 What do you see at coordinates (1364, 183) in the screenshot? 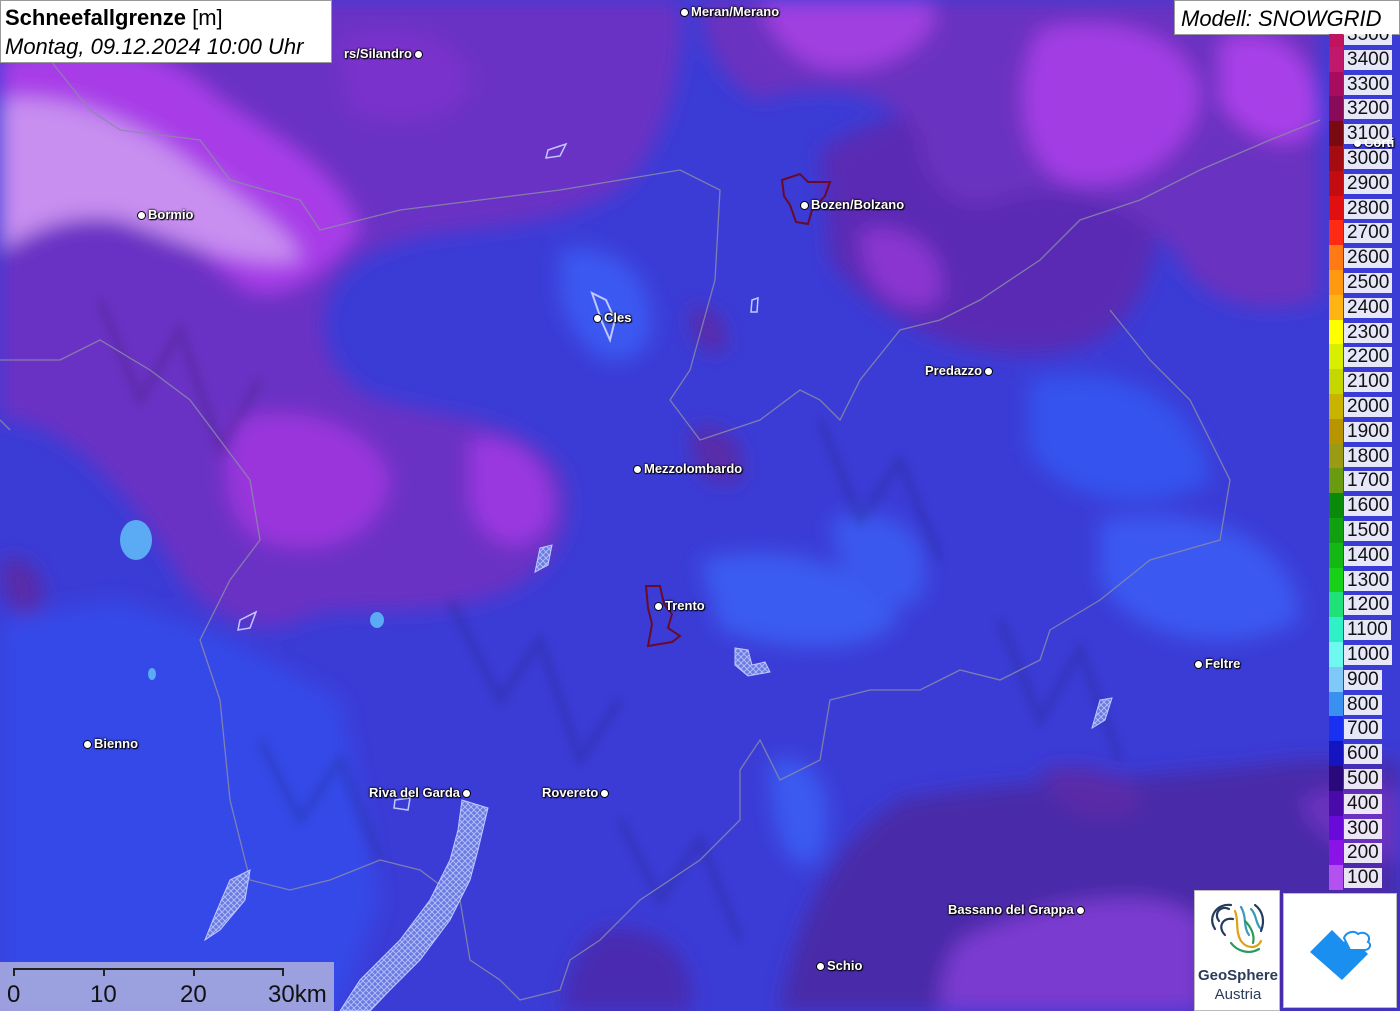
I see `legend-row: 2900` at bounding box center [1364, 183].